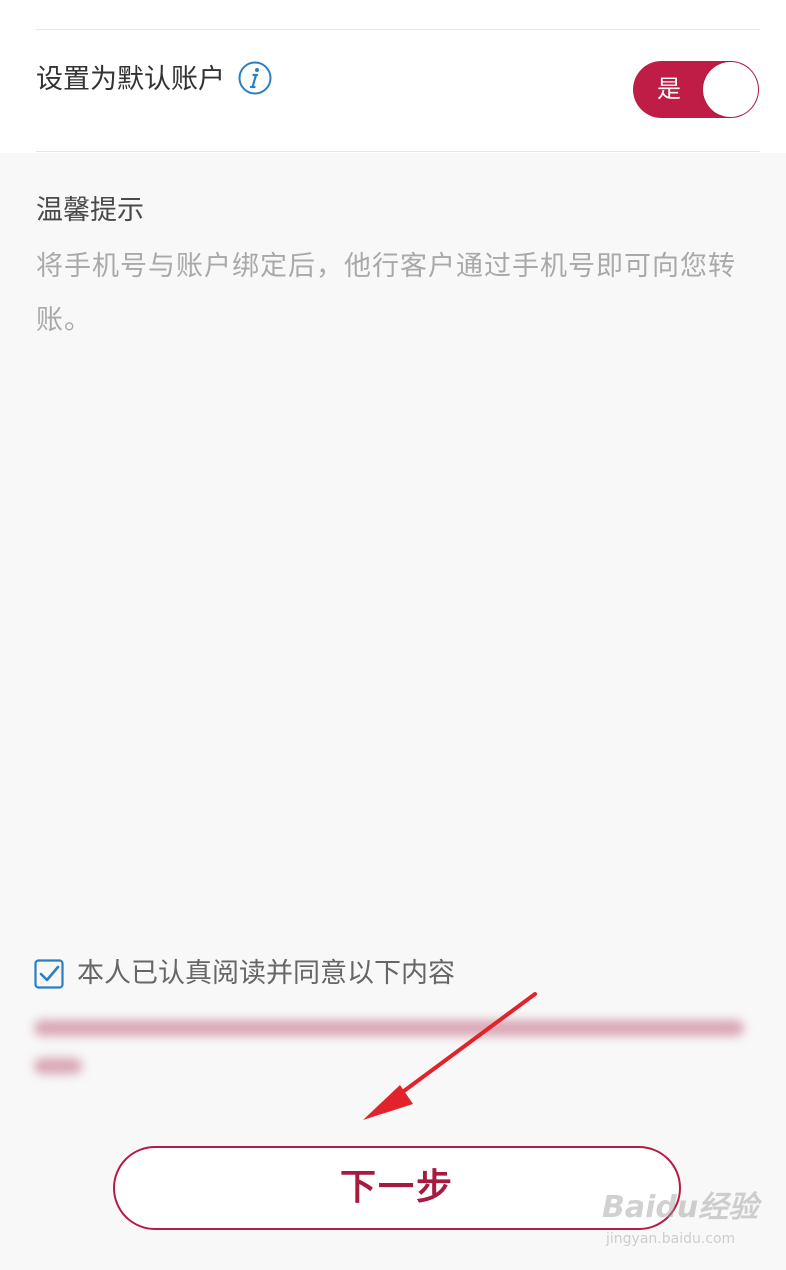  What do you see at coordinates (680, 1207) in the screenshot?
I see `watermark-main-text: Baidu经验` at bounding box center [680, 1207].